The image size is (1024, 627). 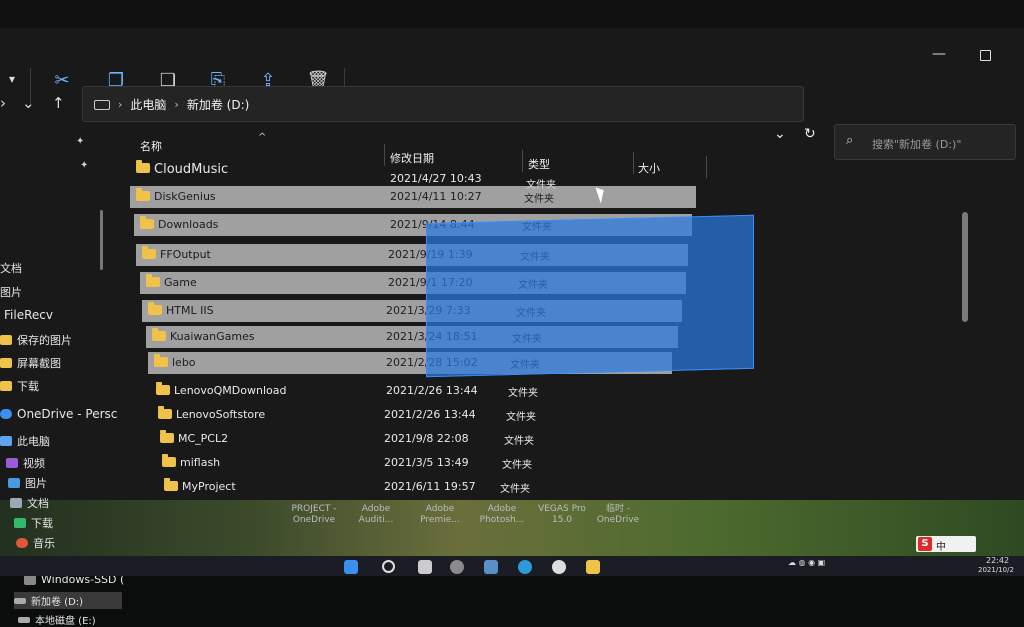 I want to click on sidebar-item-label: FileRecv, so click(x=28, y=315).